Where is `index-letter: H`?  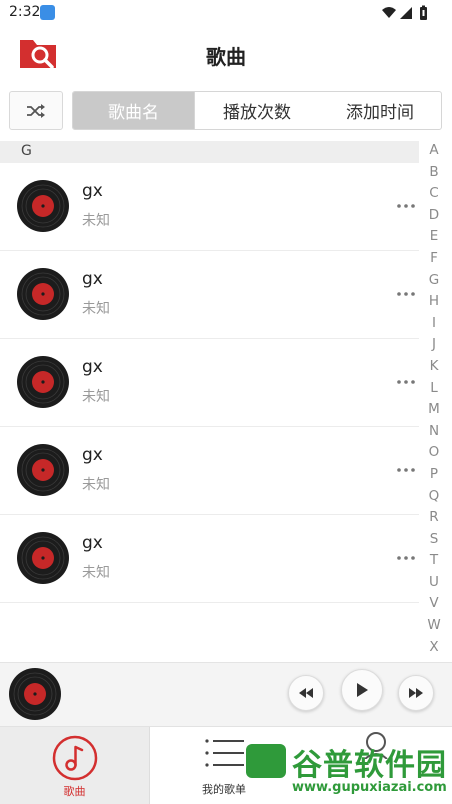 index-letter: H is located at coordinates (434, 302).